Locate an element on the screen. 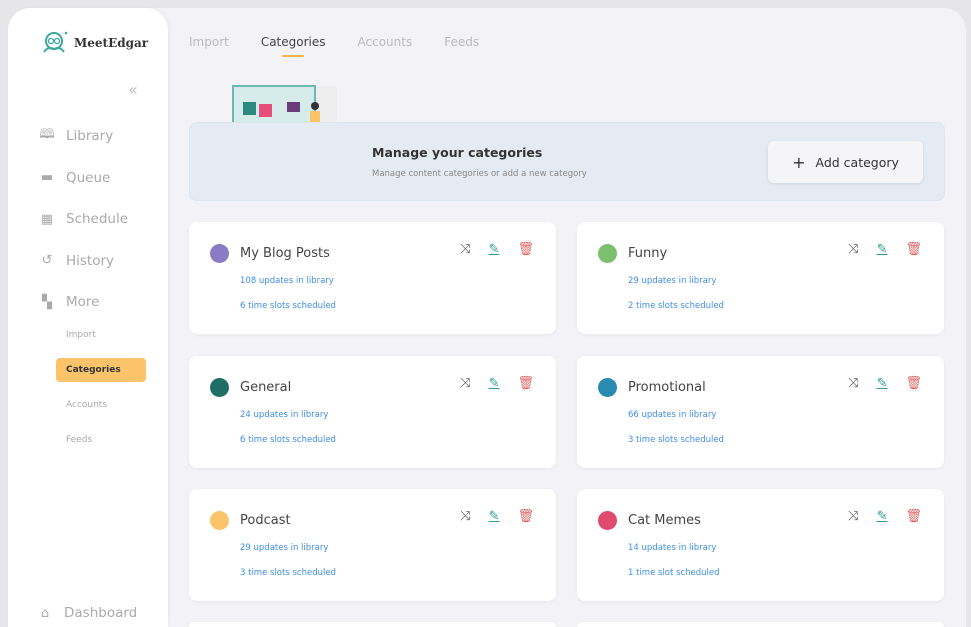 The image size is (971, 627). time-slots-link: 1 time slot scheduled is located at coordinates (674, 573).